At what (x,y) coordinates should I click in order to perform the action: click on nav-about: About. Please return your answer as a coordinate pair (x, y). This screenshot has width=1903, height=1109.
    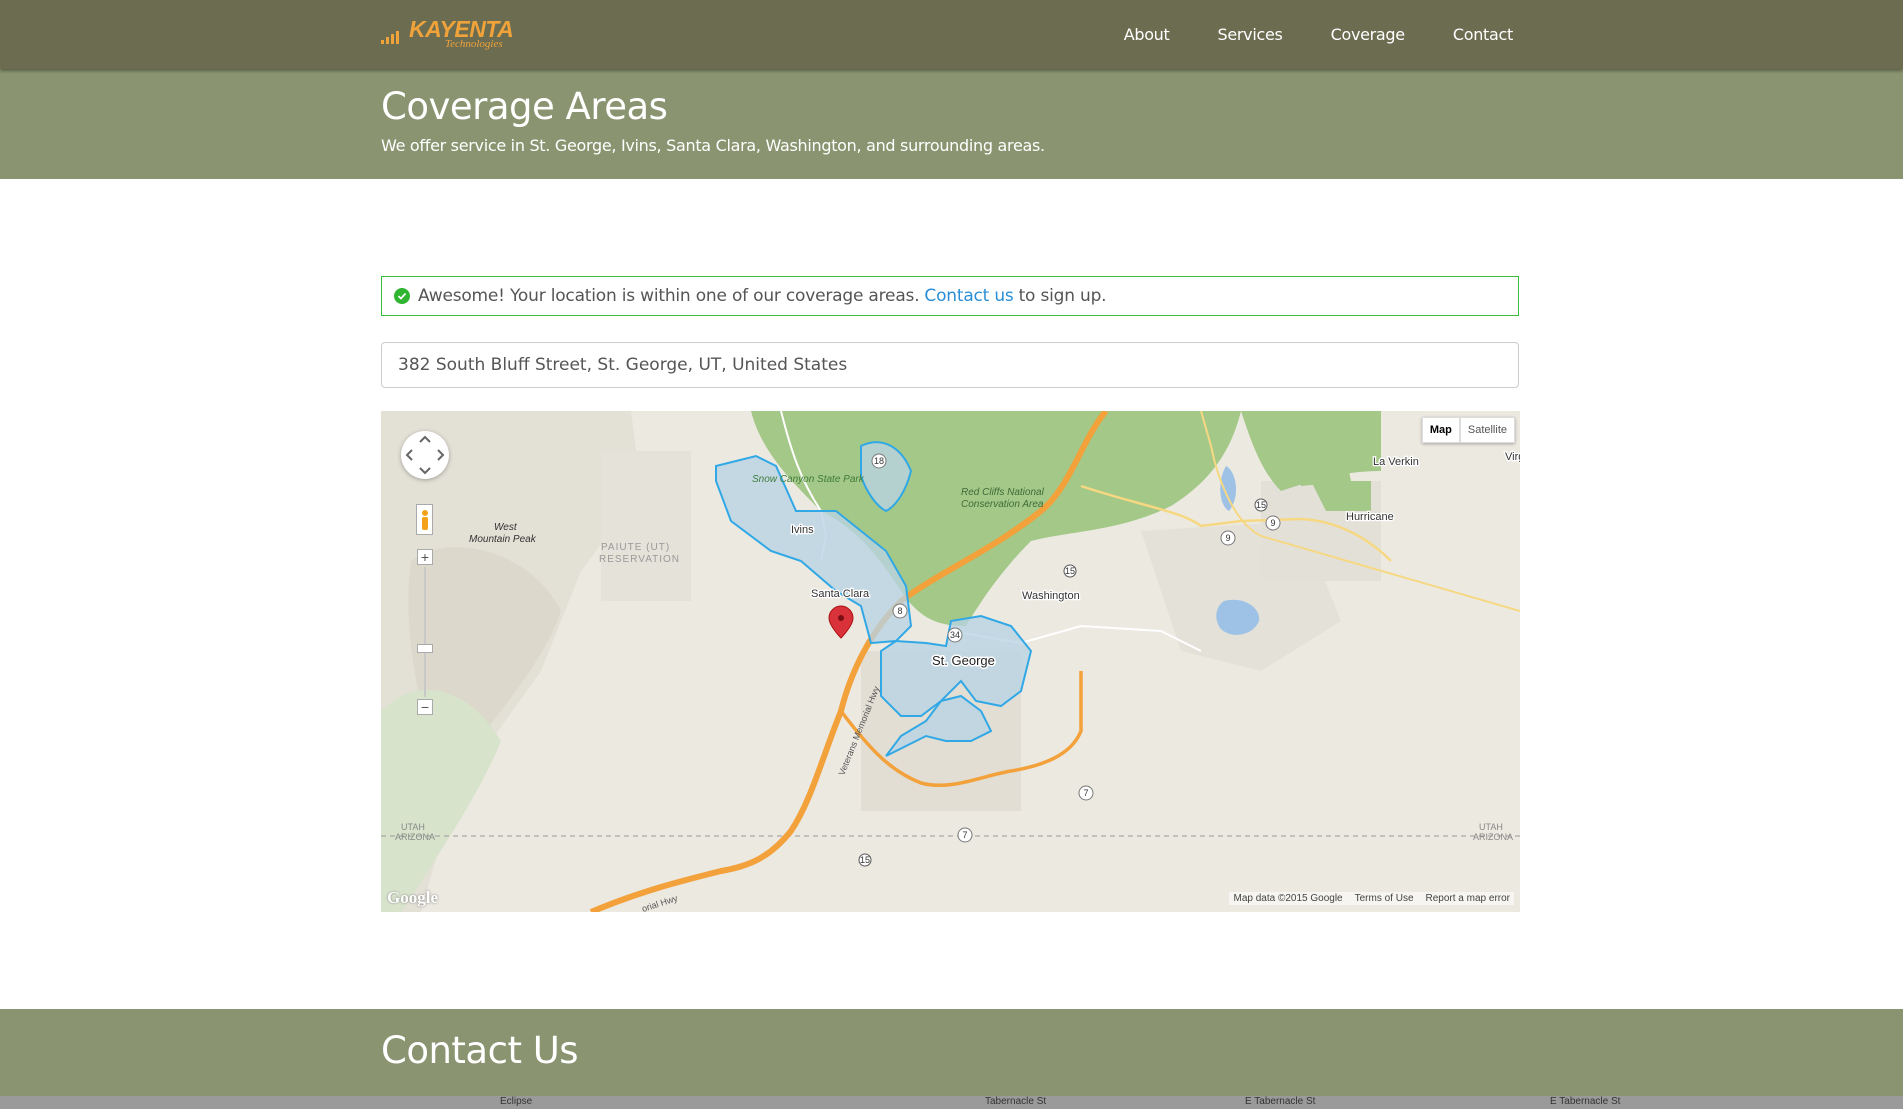
    Looking at the image, I should click on (1147, 34).